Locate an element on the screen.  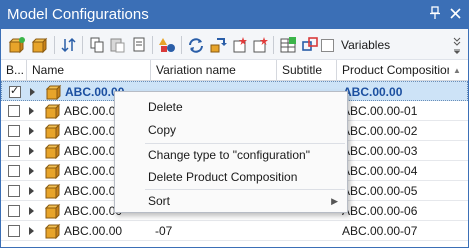
submenu-arrow-icon: ▶ is located at coordinates (334, 201).